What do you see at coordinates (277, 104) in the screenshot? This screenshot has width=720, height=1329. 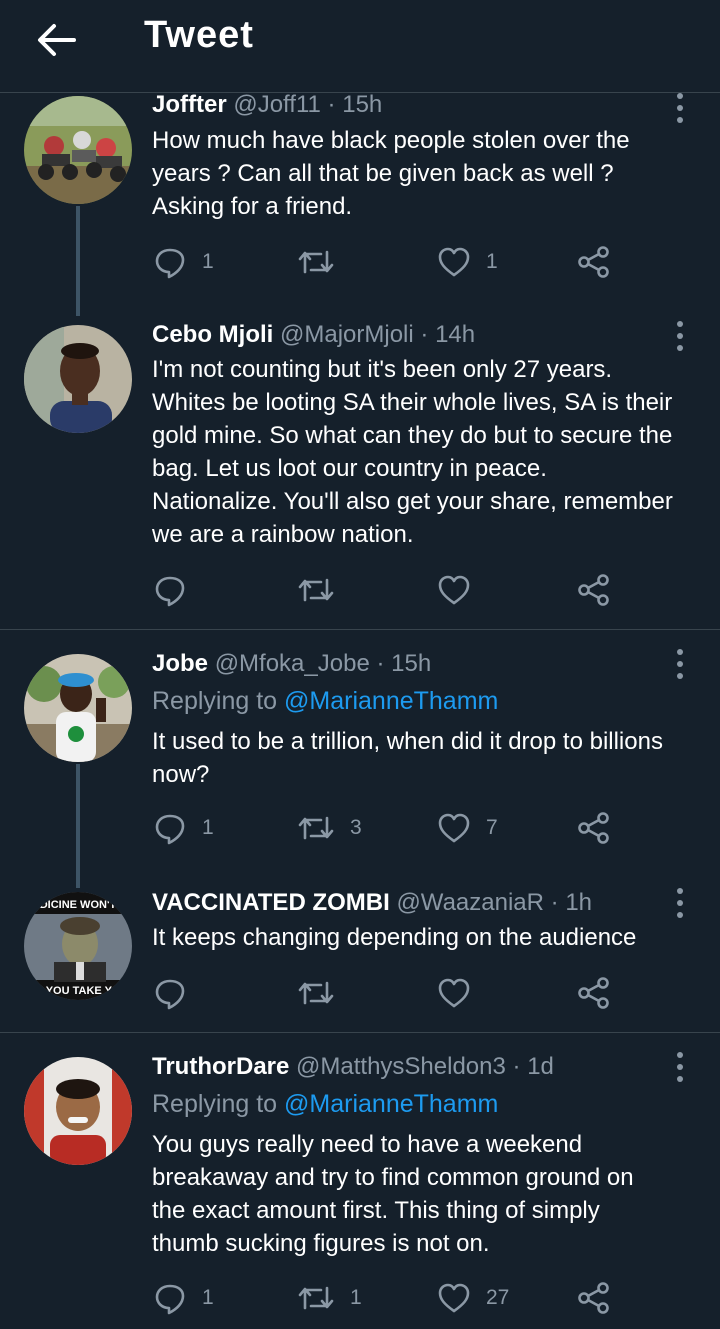 I see `user-handle: @Joff11` at bounding box center [277, 104].